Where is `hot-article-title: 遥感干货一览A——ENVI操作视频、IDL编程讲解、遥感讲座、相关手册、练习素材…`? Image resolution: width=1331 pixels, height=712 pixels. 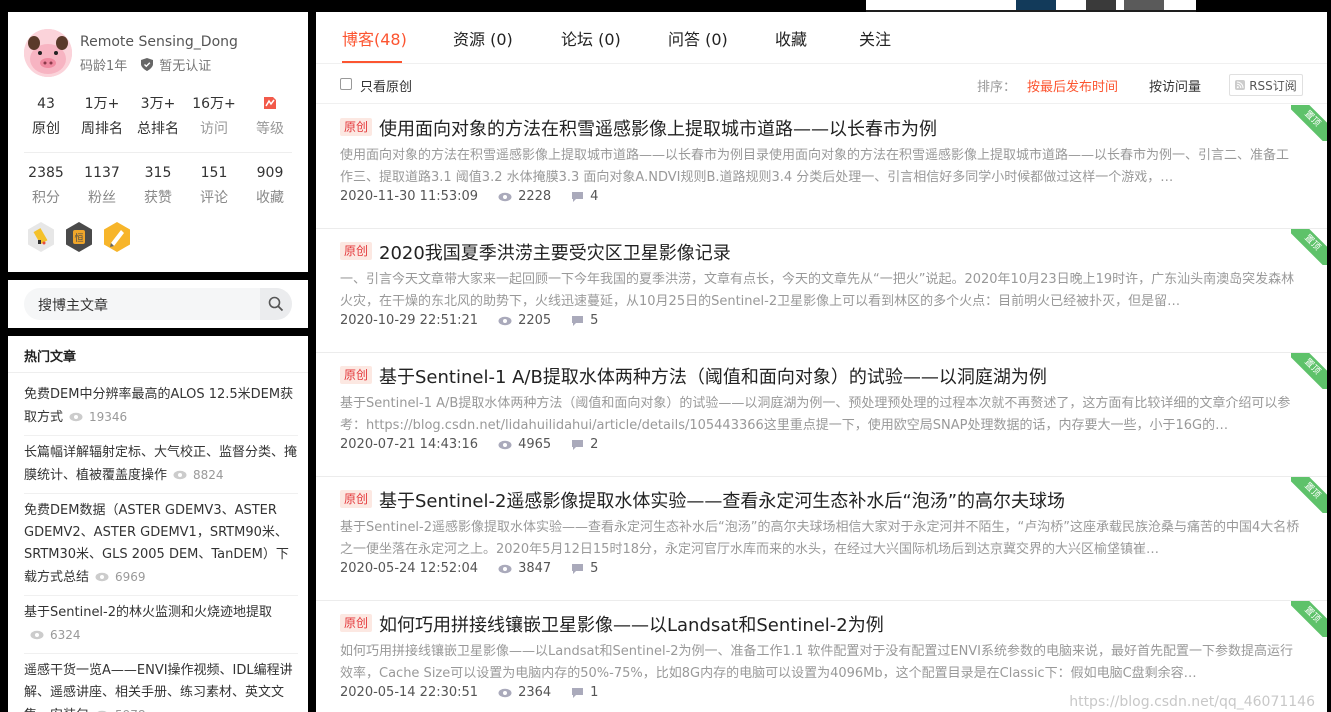 hot-article-title: 遥感干货一览A——ENVI操作视频、IDL编程讲解、遥感讲座、相关手册、练习素材… is located at coordinates (158, 687).